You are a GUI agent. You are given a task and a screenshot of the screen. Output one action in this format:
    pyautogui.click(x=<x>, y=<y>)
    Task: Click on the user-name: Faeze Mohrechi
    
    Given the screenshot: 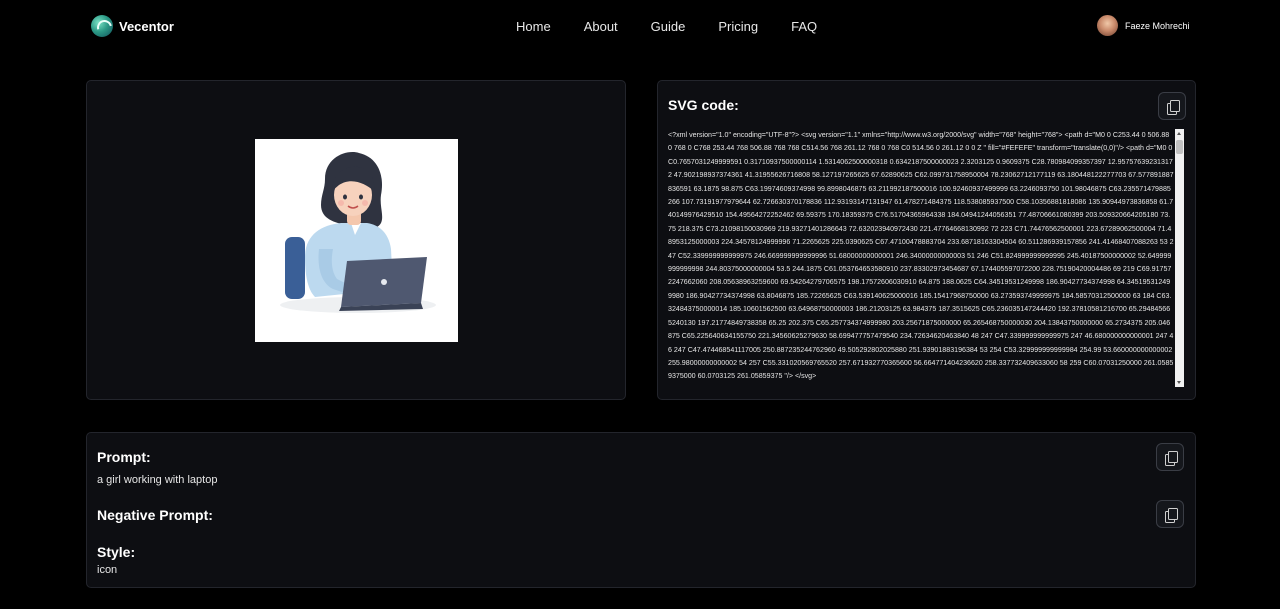 What is the action you would take?
    pyautogui.click(x=1157, y=25)
    